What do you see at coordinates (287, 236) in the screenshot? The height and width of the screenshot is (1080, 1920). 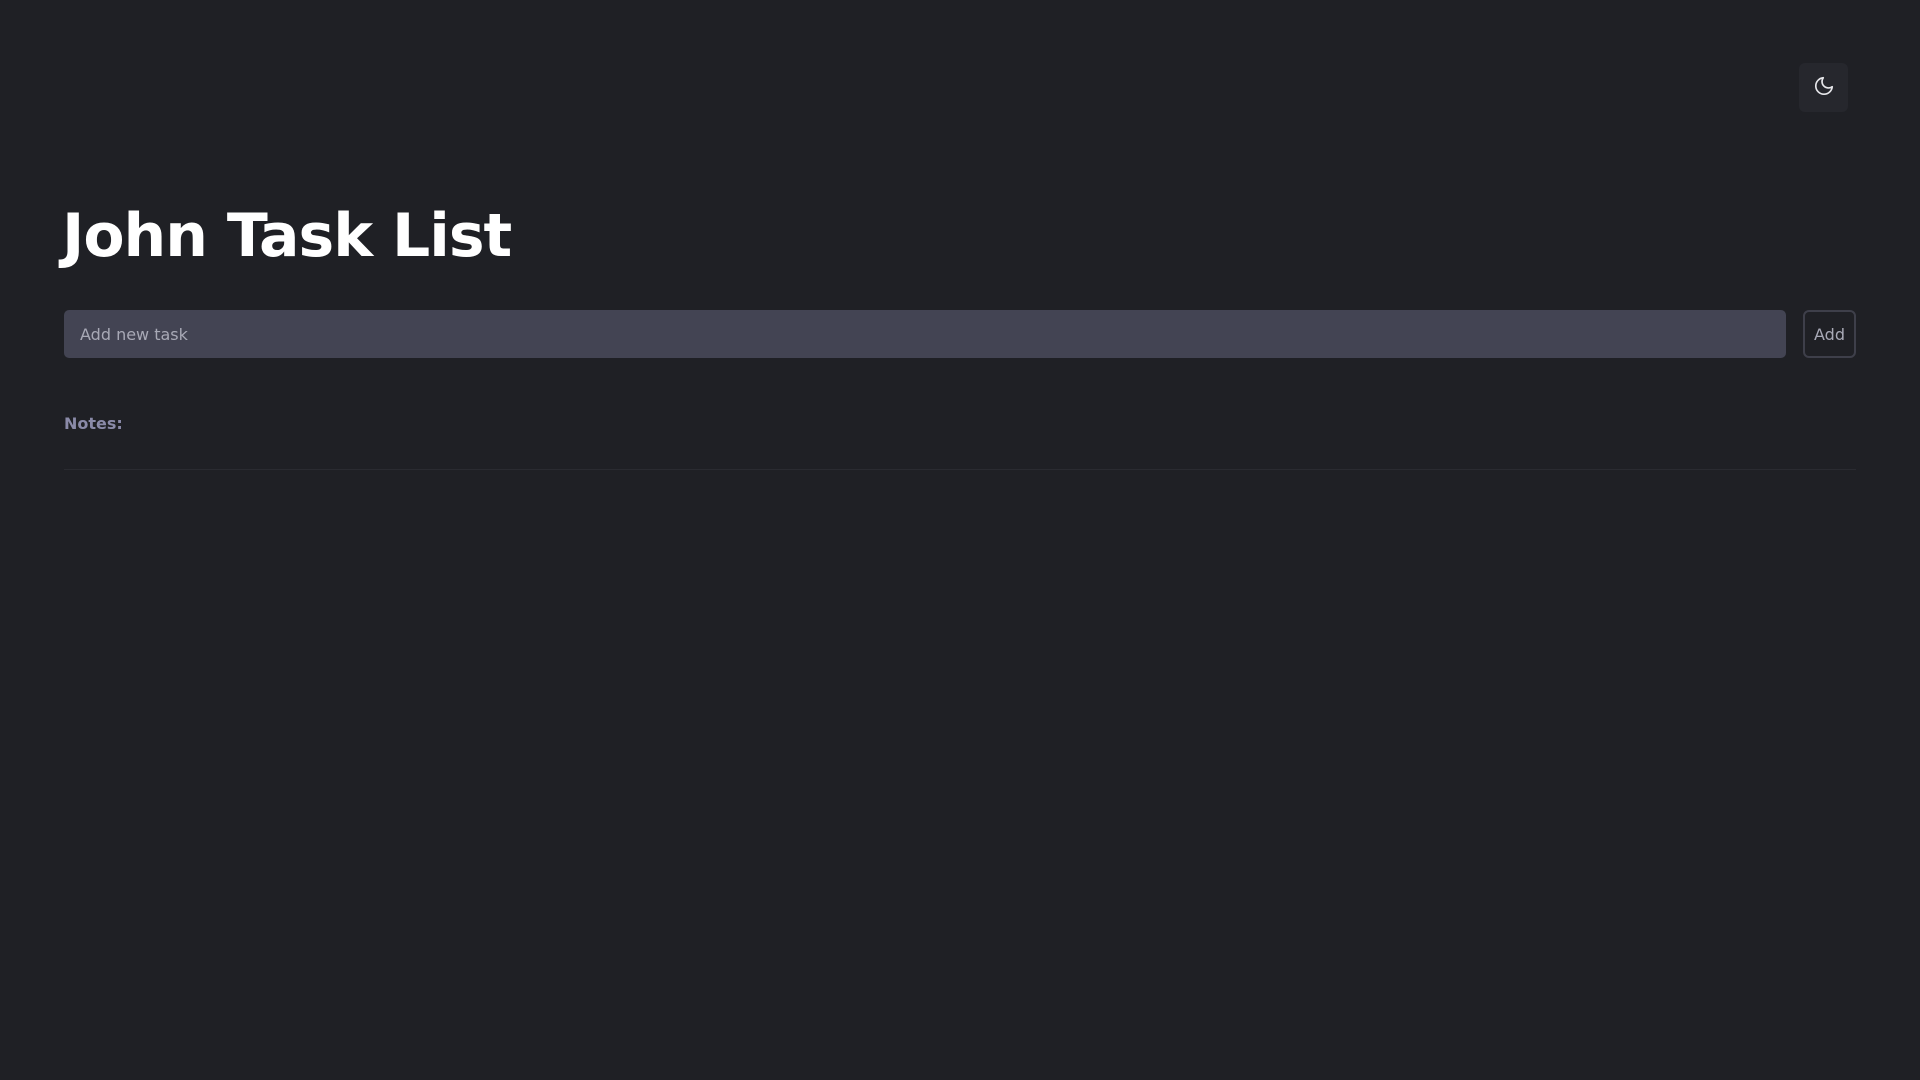 I see `page-title: John Task List` at bounding box center [287, 236].